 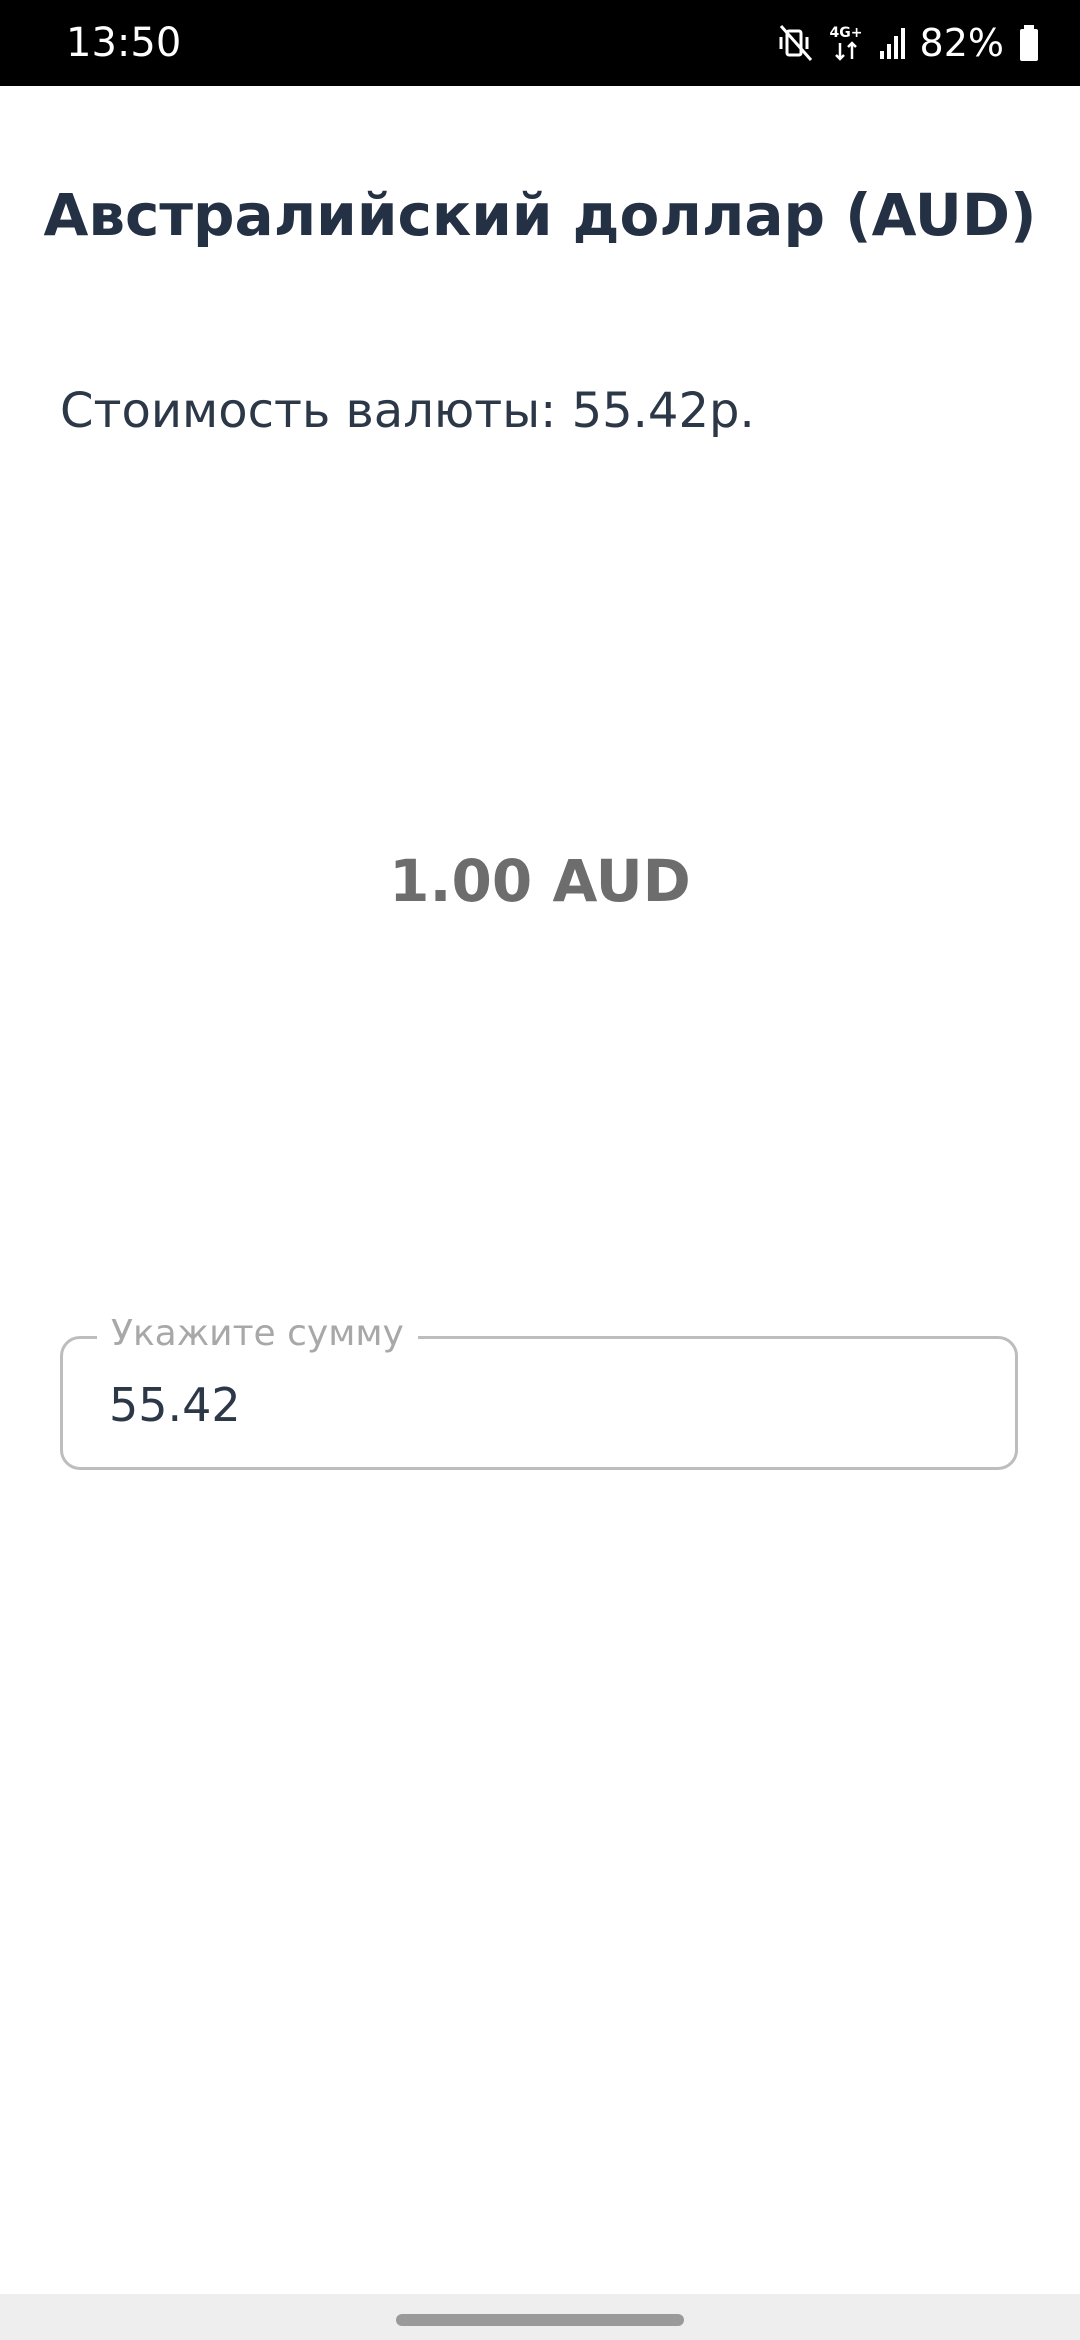 I want to click on status-icons: 4G+ 82%, so click(x=909, y=43).